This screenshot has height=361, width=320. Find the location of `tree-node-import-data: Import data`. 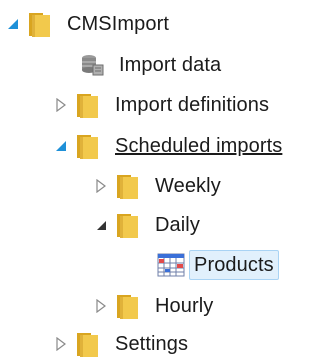

tree-node-import-data: Import data is located at coordinates (141, 65).